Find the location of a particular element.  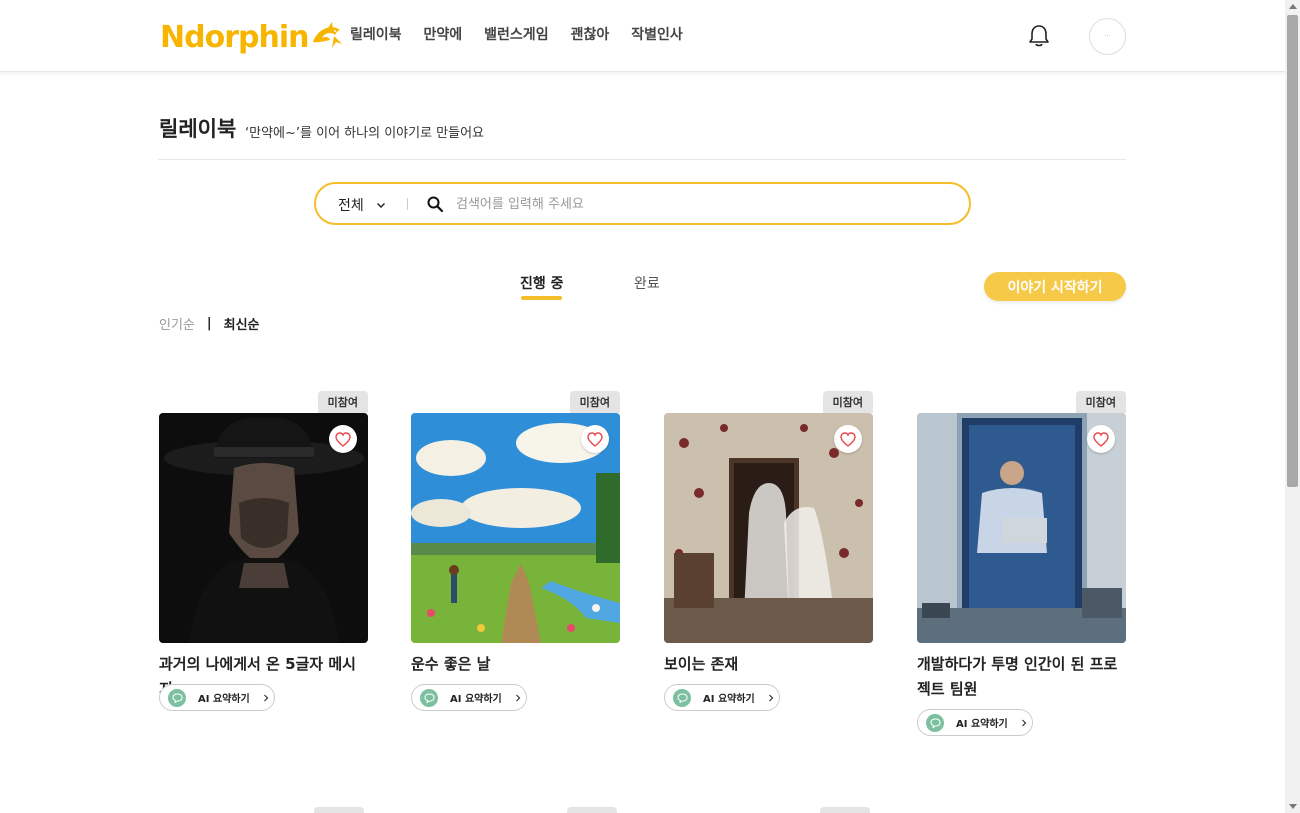

bell-icon is located at coordinates (1039, 36).